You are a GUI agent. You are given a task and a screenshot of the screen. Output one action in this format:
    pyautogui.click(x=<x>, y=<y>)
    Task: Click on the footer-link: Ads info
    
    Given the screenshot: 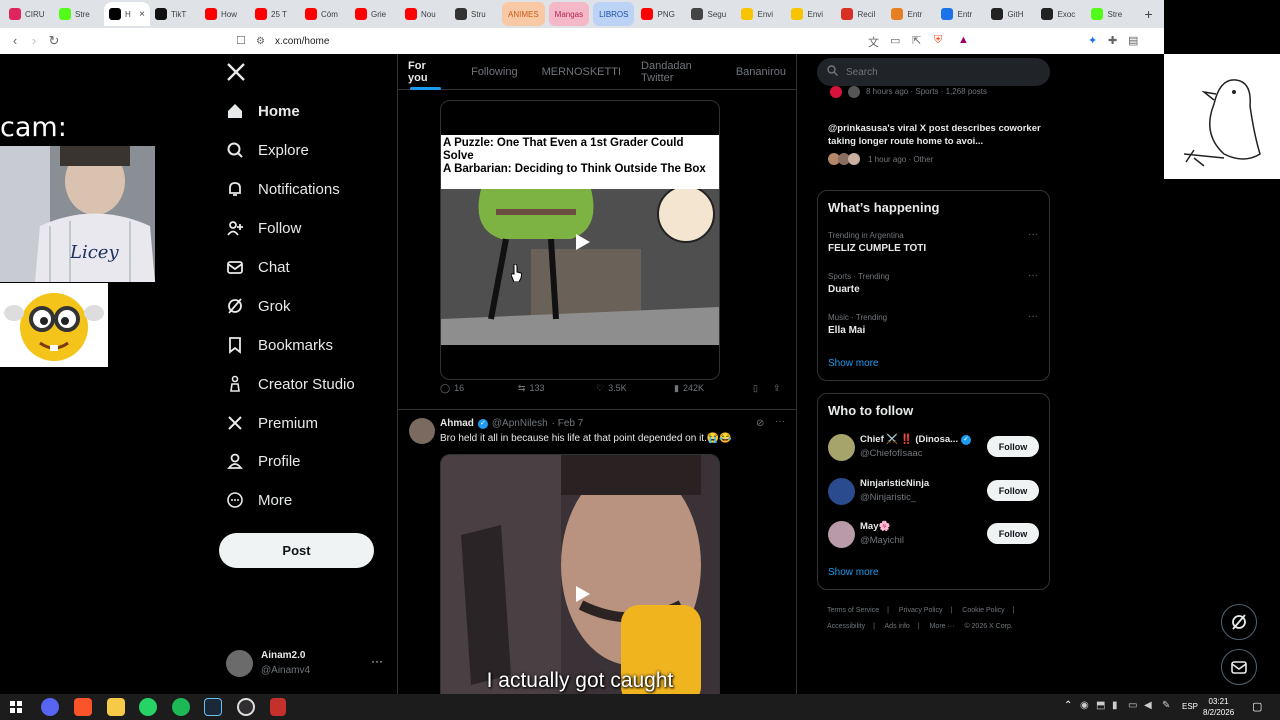 What is the action you would take?
    pyautogui.click(x=897, y=626)
    